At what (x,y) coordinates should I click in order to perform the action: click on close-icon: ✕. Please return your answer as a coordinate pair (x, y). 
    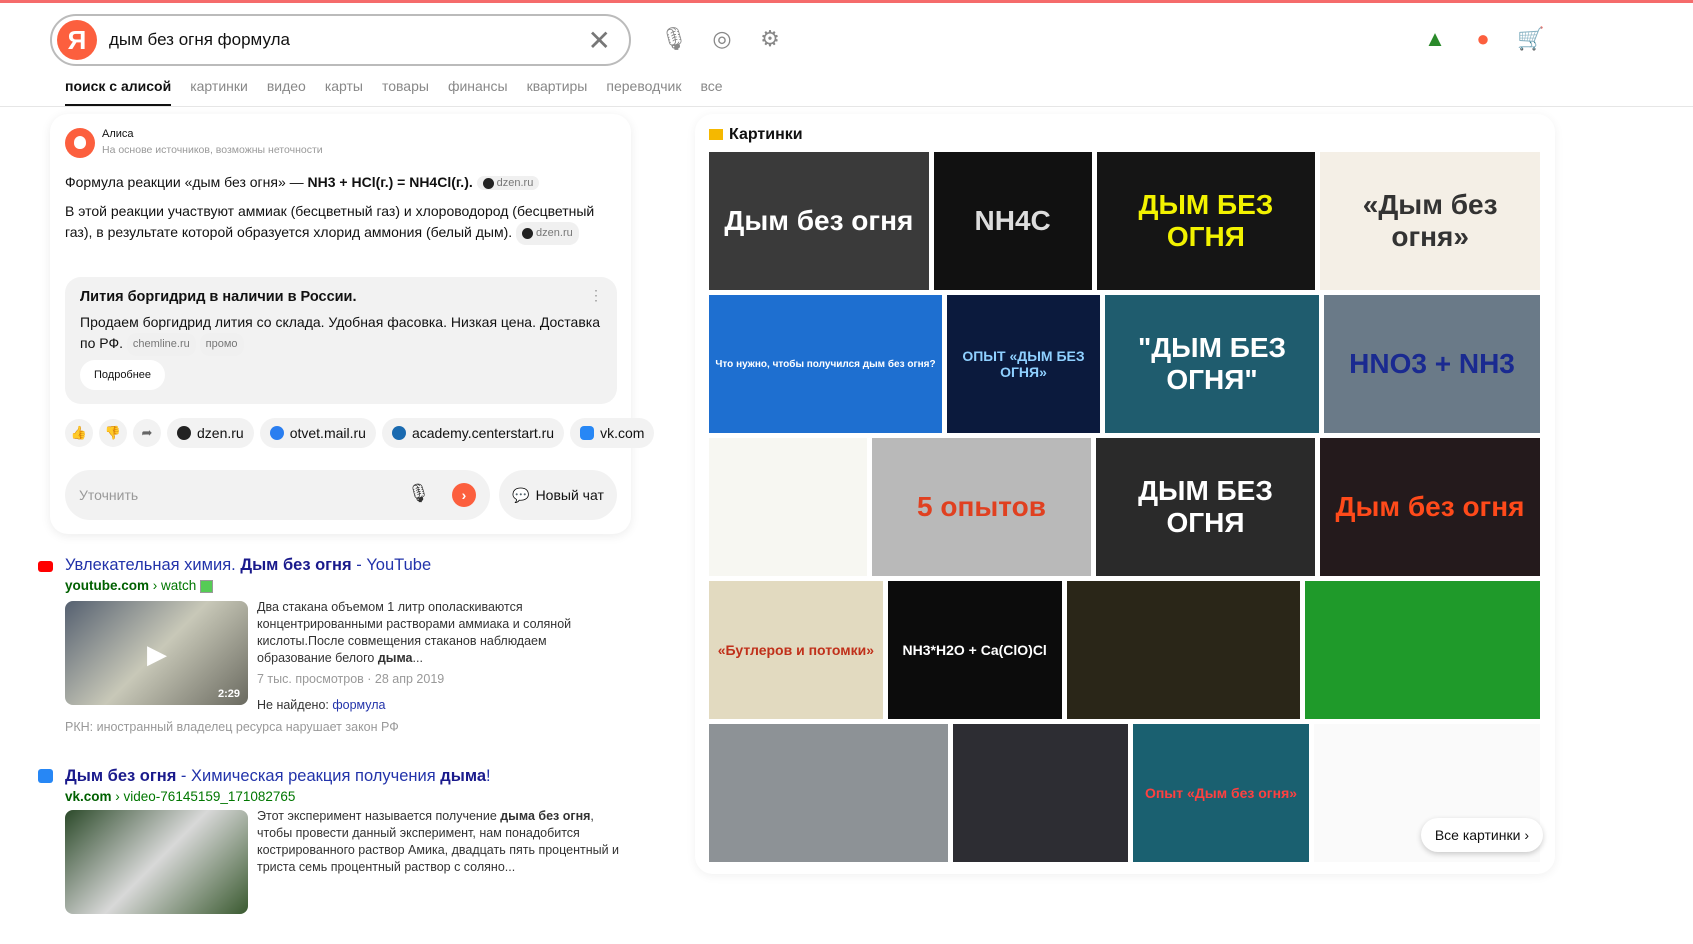
    Looking at the image, I should click on (599, 40).